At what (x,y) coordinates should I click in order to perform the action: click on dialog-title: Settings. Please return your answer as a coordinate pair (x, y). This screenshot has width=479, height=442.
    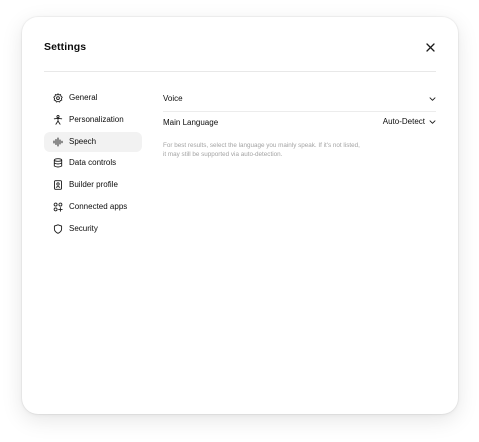
    Looking at the image, I should click on (65, 47).